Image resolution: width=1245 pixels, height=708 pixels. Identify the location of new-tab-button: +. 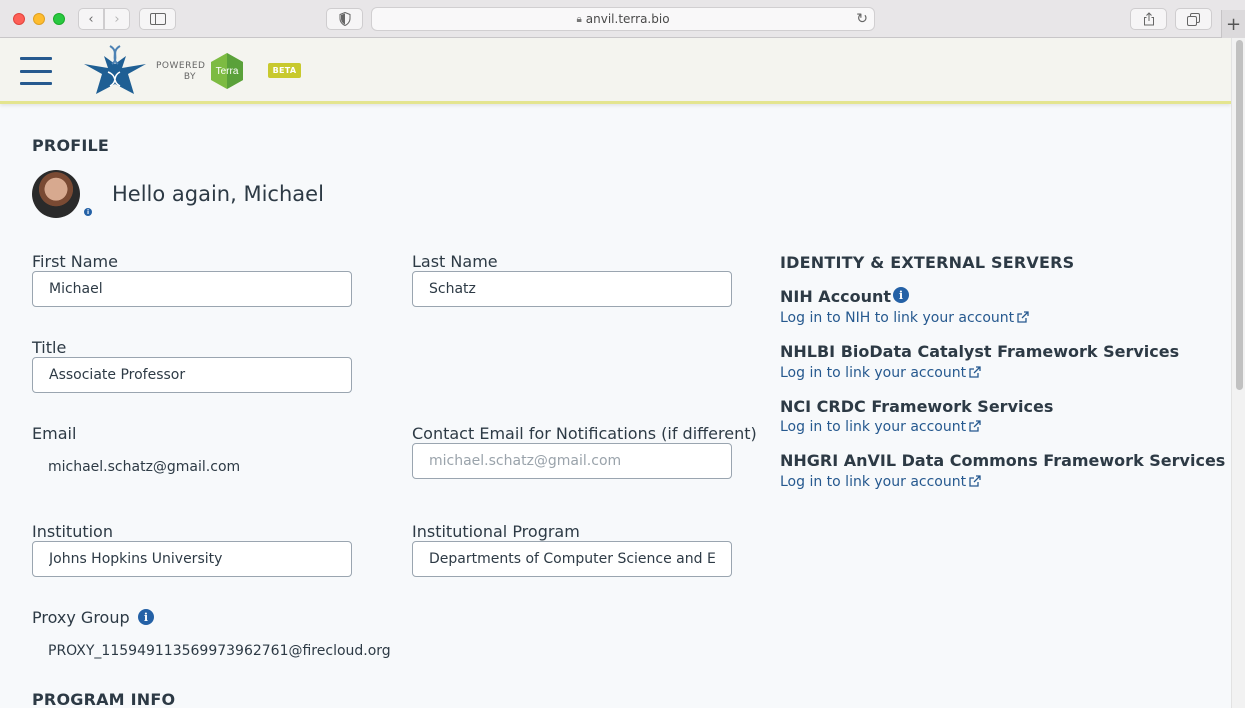
(1233, 24).